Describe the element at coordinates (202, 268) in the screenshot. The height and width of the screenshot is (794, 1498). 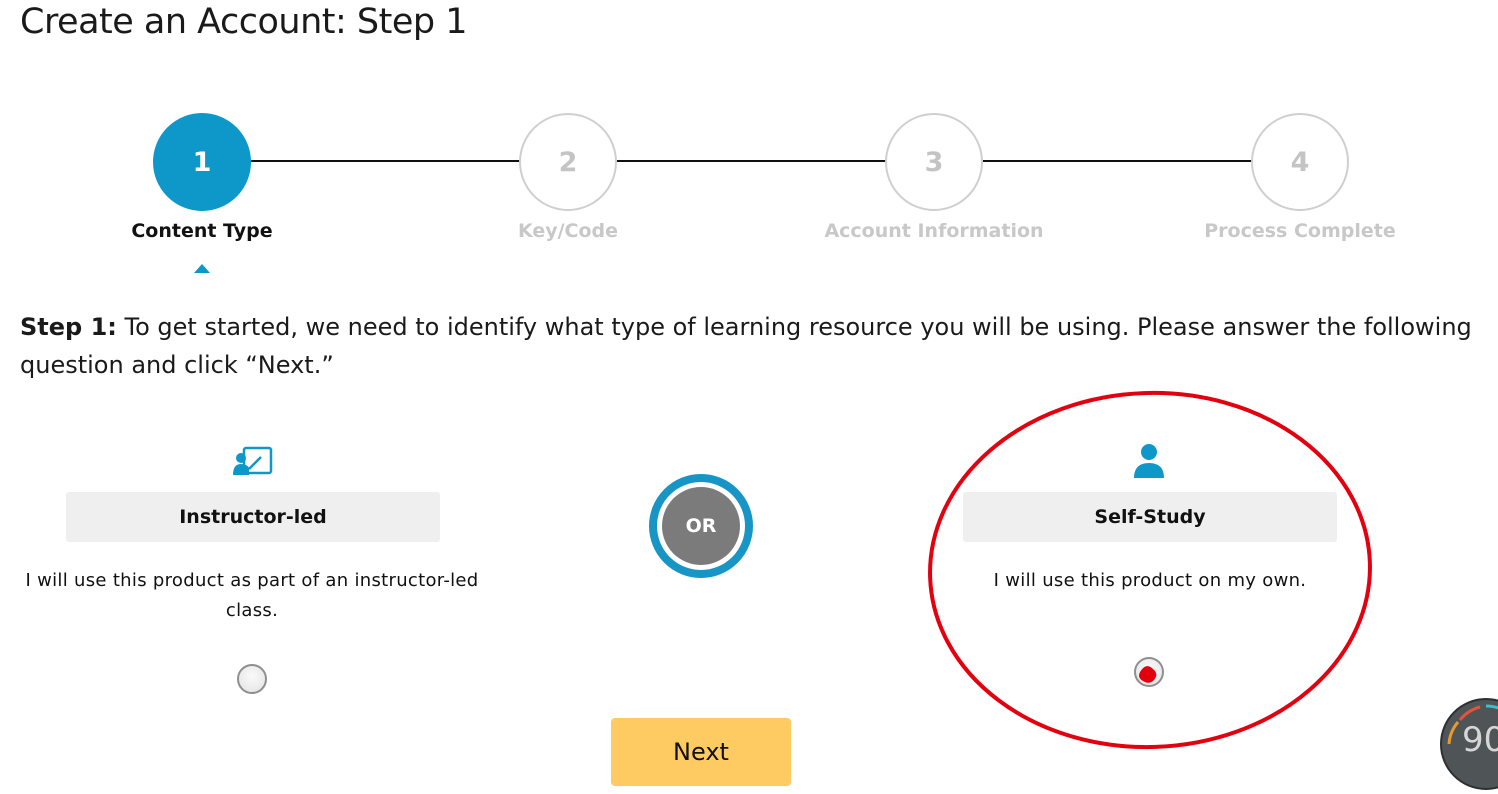
I see `active-step-caret-icon` at that location.